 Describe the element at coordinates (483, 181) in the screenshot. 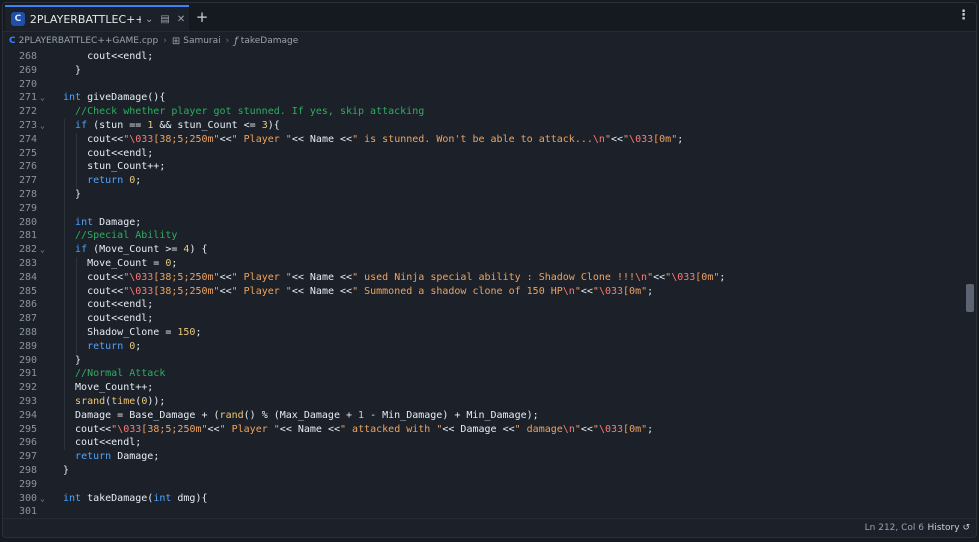

I see `code-line: 277 return 0;` at that location.